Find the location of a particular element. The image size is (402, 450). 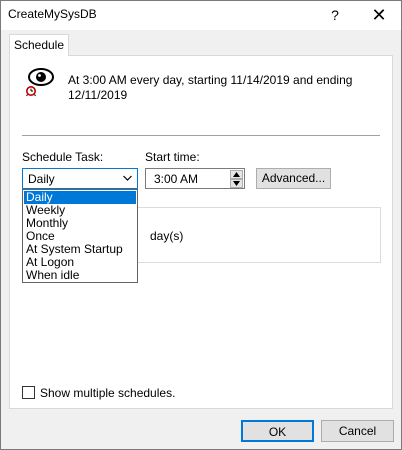

cancel-button: Cancel is located at coordinates (357, 431).